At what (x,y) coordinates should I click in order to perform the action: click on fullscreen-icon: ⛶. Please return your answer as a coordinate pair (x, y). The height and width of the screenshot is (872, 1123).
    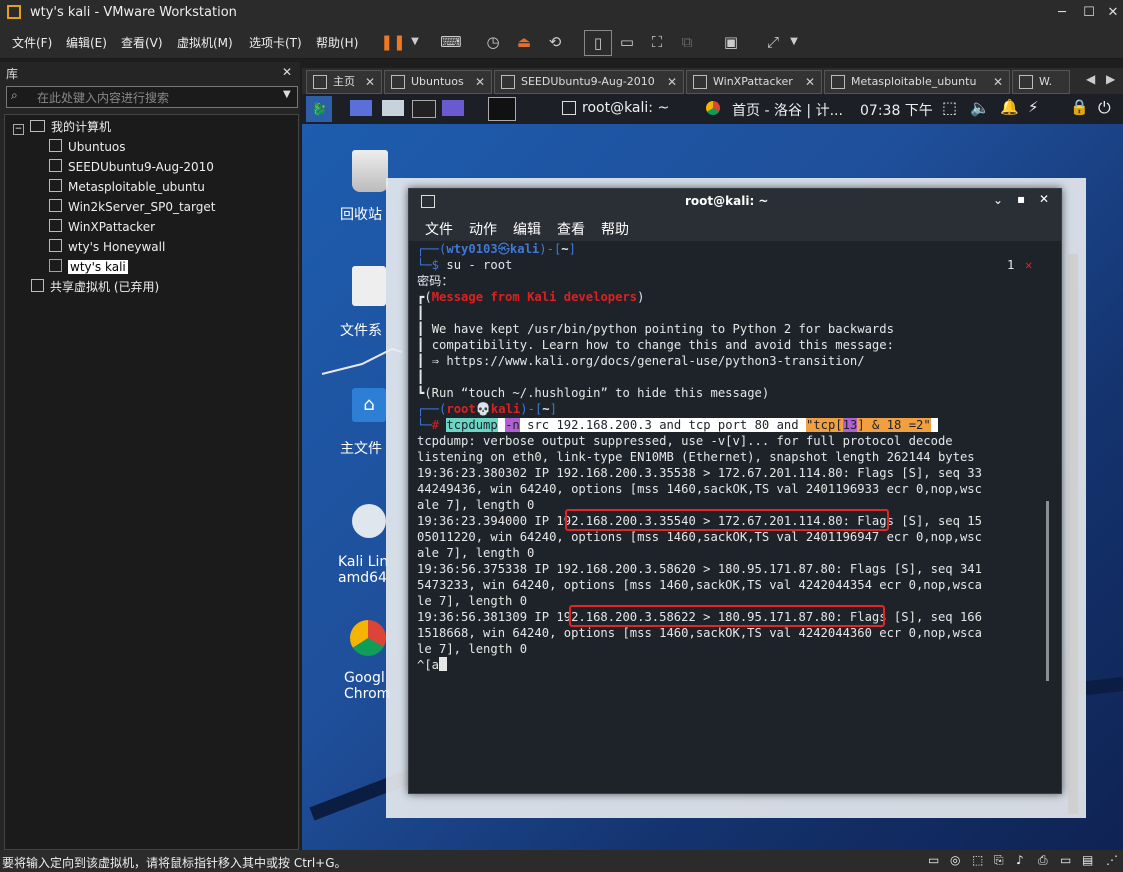
    Looking at the image, I should click on (657, 42).